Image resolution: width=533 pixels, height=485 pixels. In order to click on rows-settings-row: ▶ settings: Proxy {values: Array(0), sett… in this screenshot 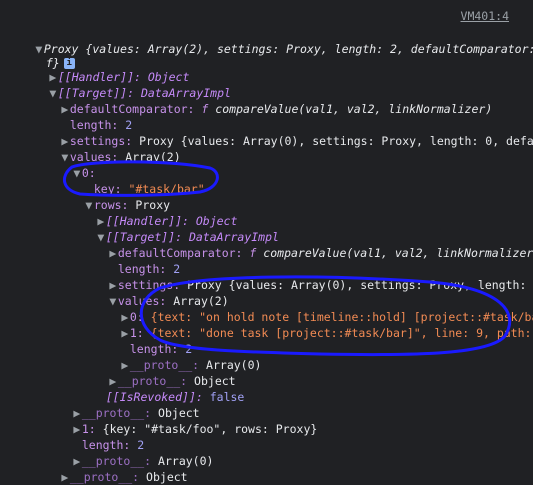, I will do `click(313, 276)`.